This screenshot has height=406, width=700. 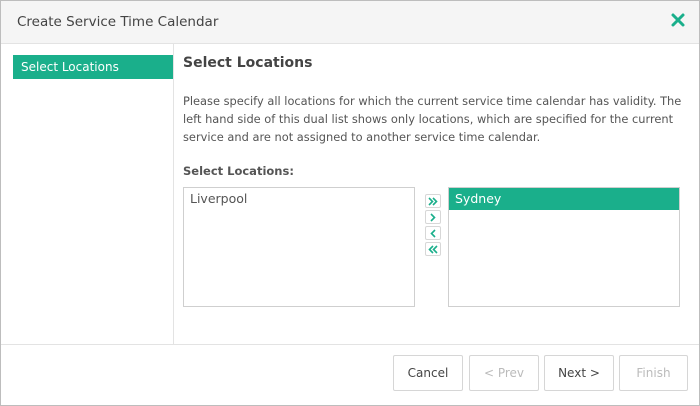 I want to click on dialog-title: Create Service Time Calendar, so click(x=118, y=22).